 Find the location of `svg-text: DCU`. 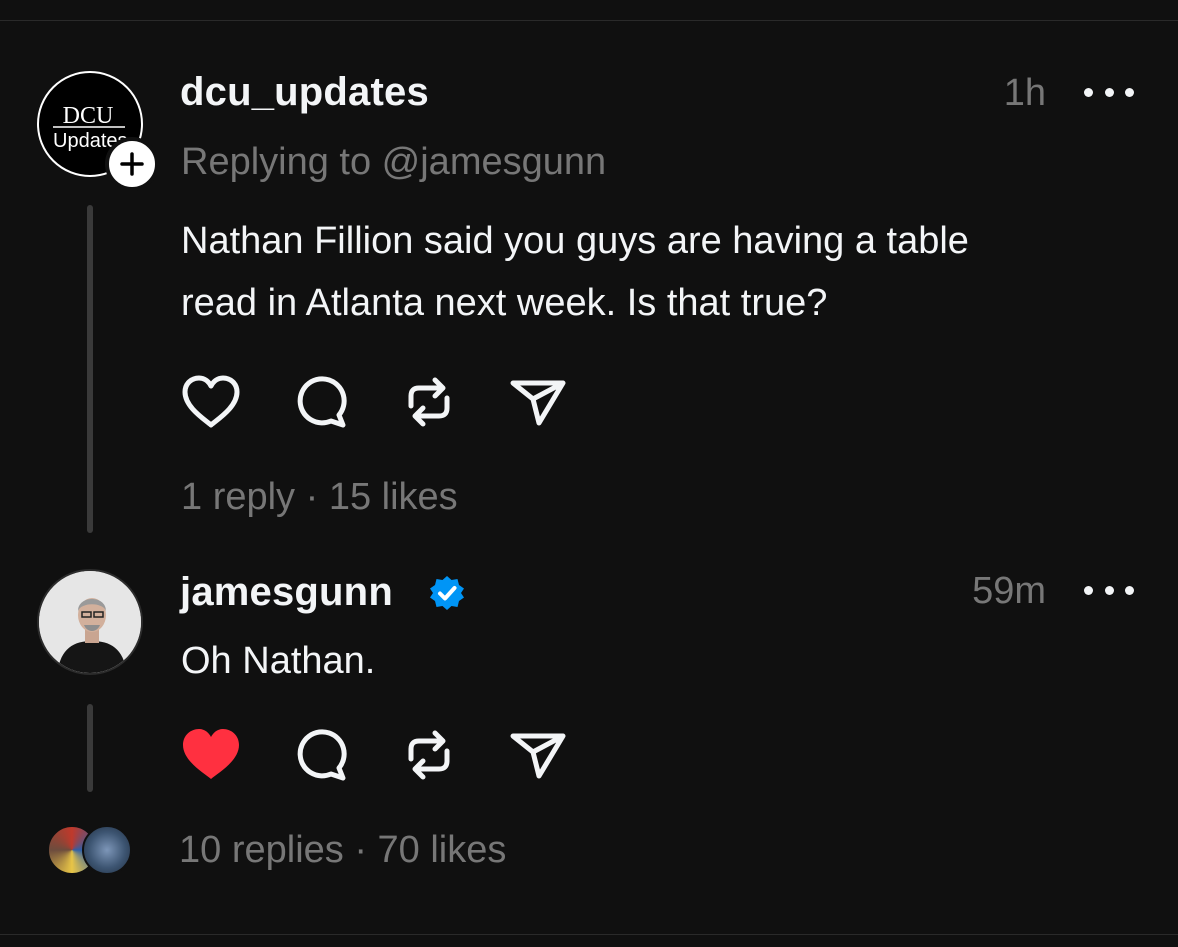

svg-text: DCU is located at coordinates (88, 116).